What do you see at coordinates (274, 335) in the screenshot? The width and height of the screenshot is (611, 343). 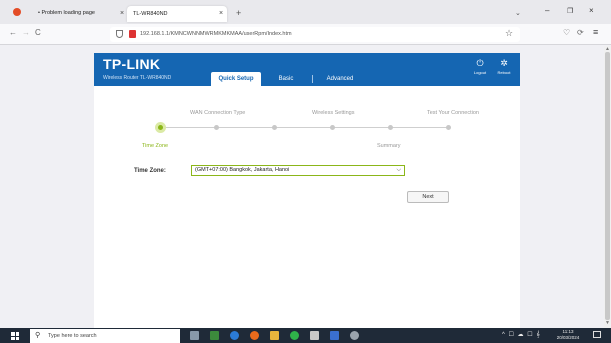 I see `file-explorer-icon` at bounding box center [274, 335].